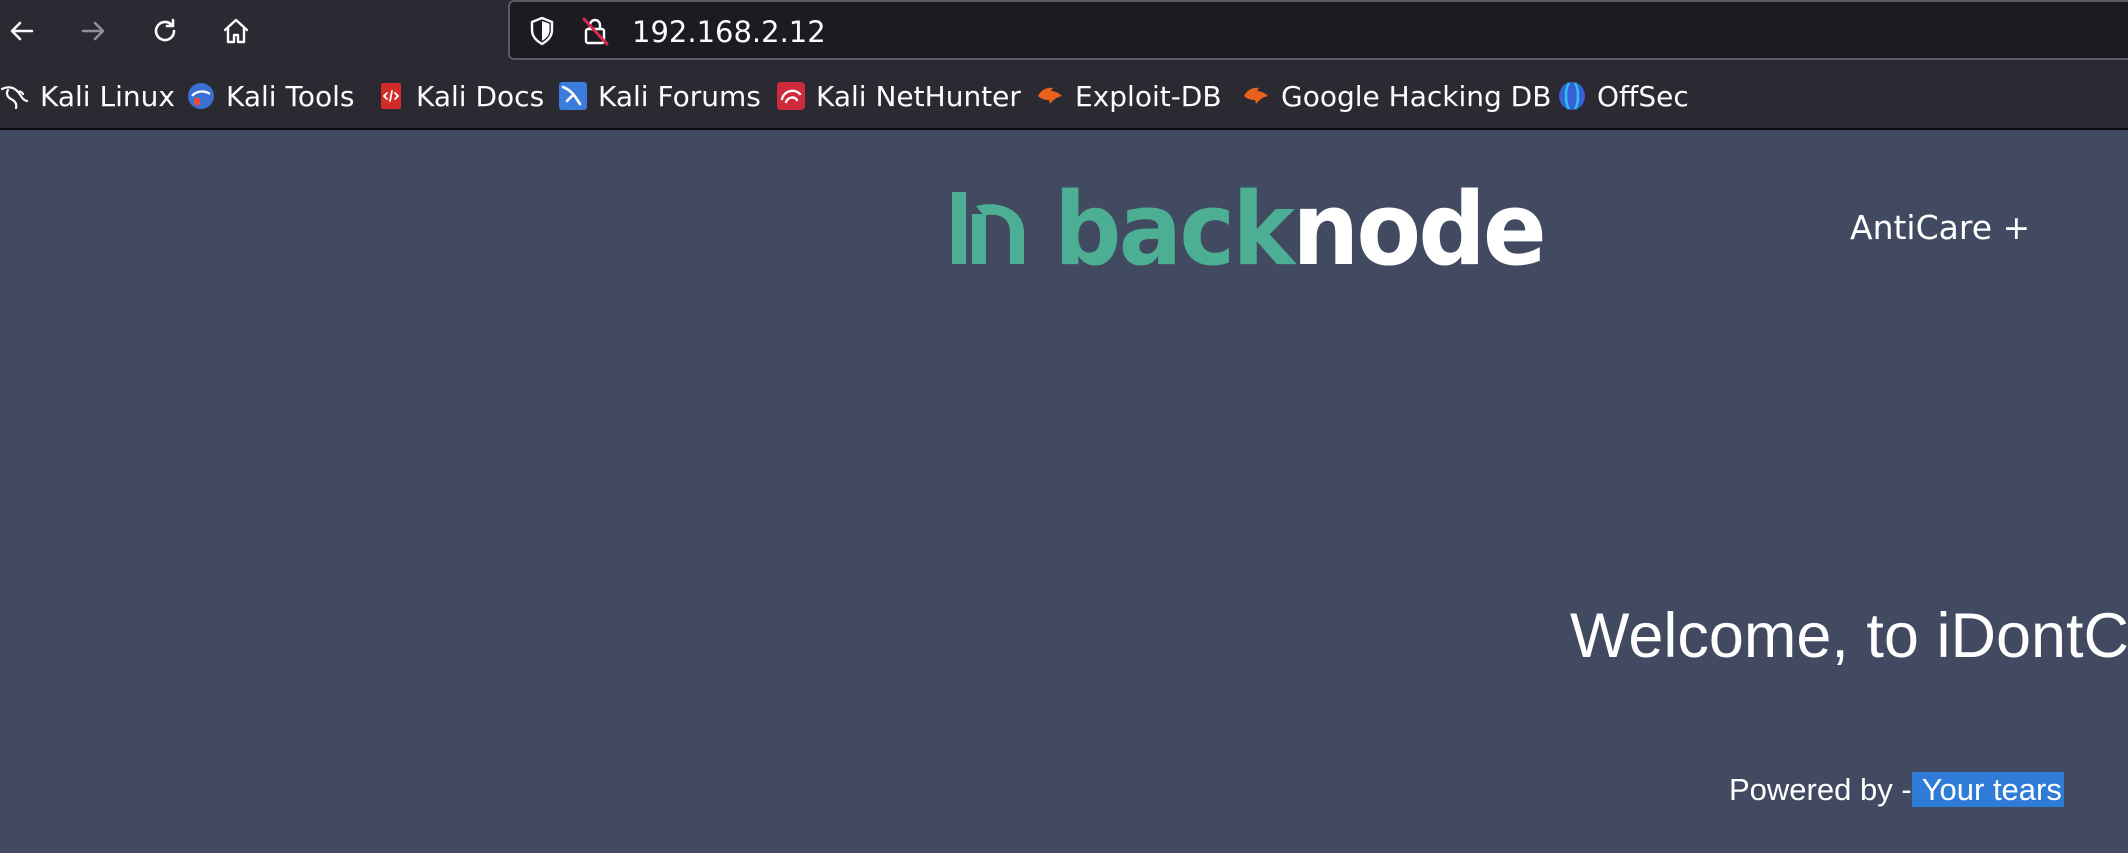 This screenshot has height=853, width=2128. What do you see at coordinates (729, 32) in the screenshot?
I see `url-text: 192.168.2.12` at bounding box center [729, 32].